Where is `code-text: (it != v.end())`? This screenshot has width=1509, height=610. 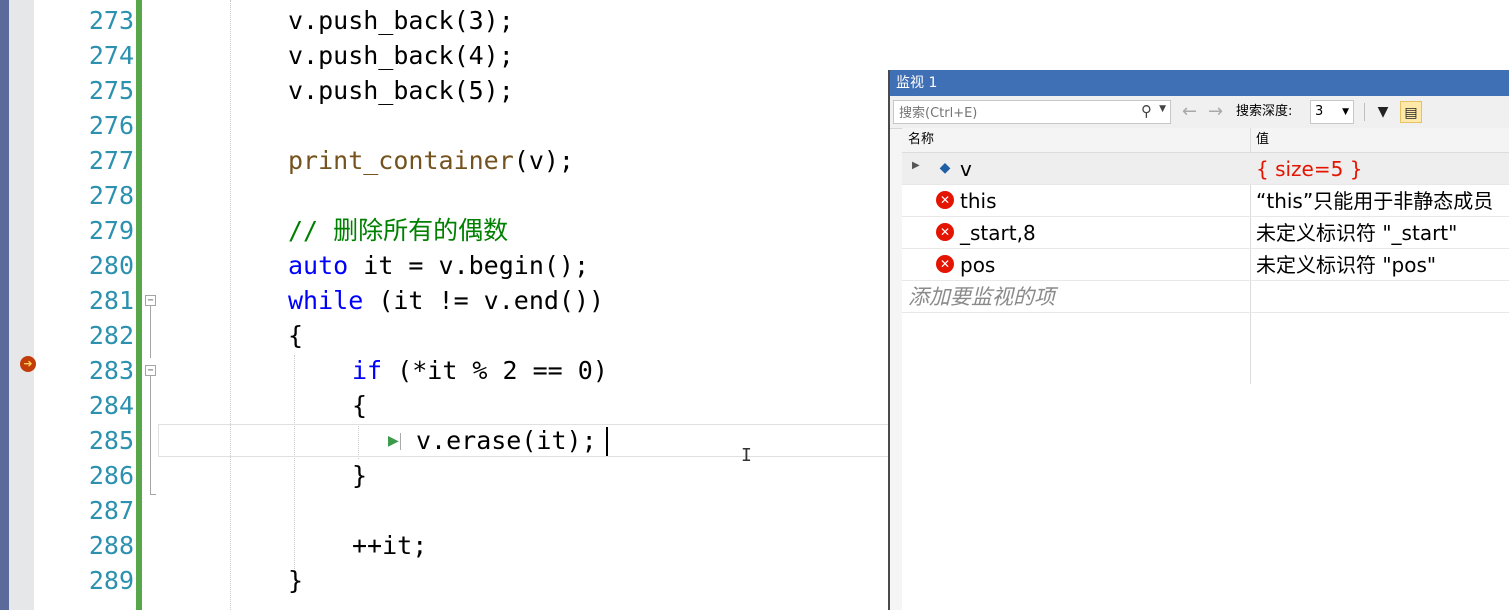 code-text: (it != v.end()) is located at coordinates (484, 300).